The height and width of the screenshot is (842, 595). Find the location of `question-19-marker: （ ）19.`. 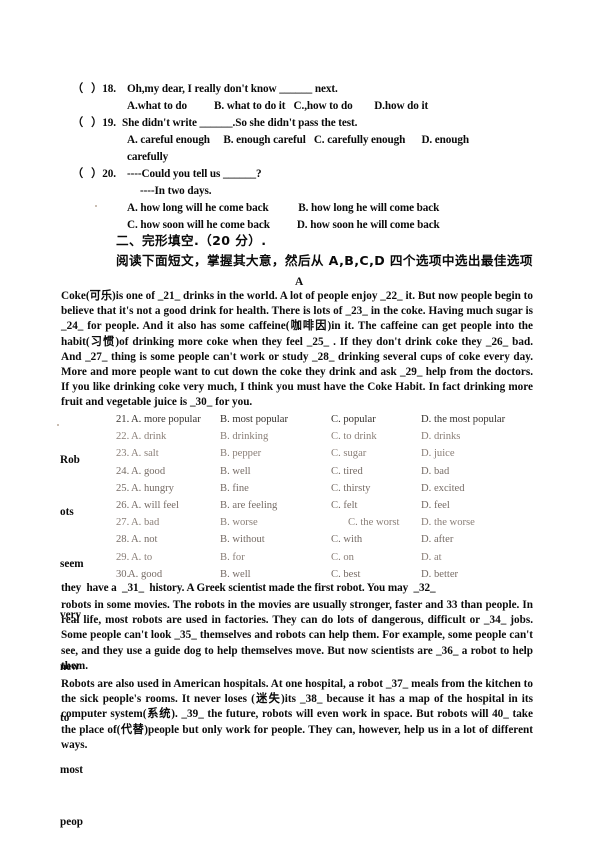

question-19-marker: （ ）19. is located at coordinates (94, 123).